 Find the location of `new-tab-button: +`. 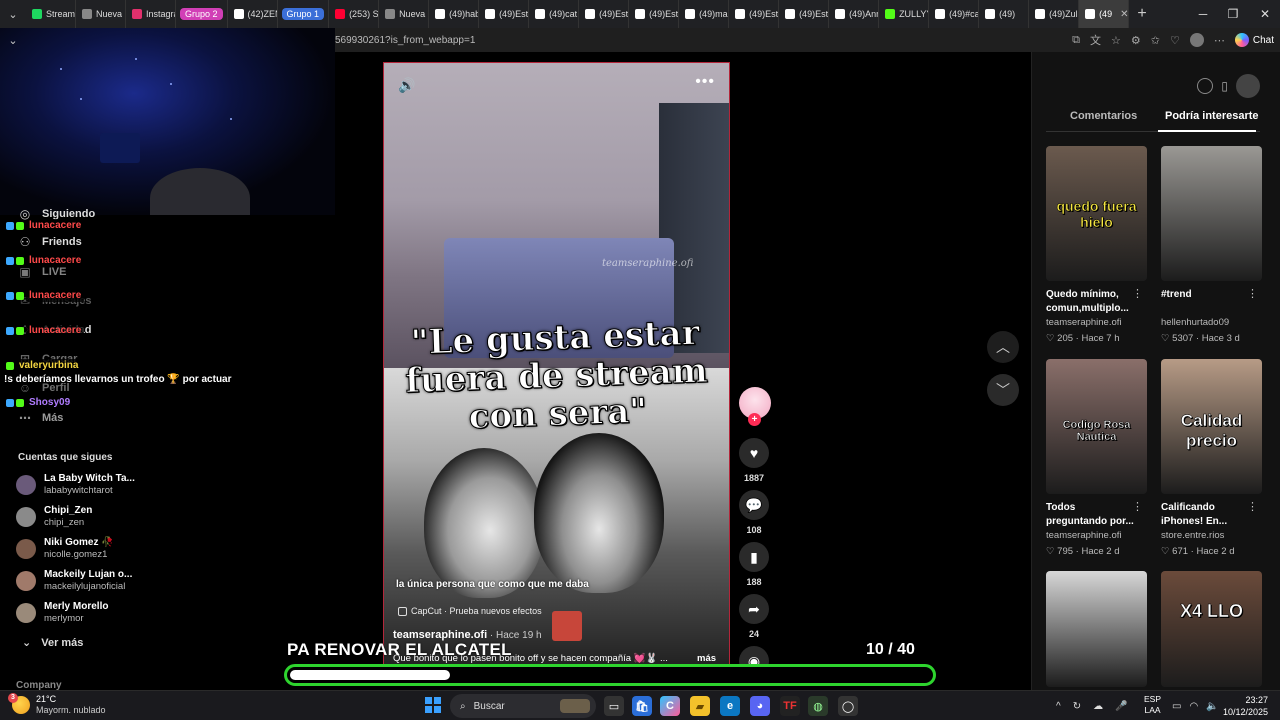

new-tab-button: + is located at coordinates (1142, 14).